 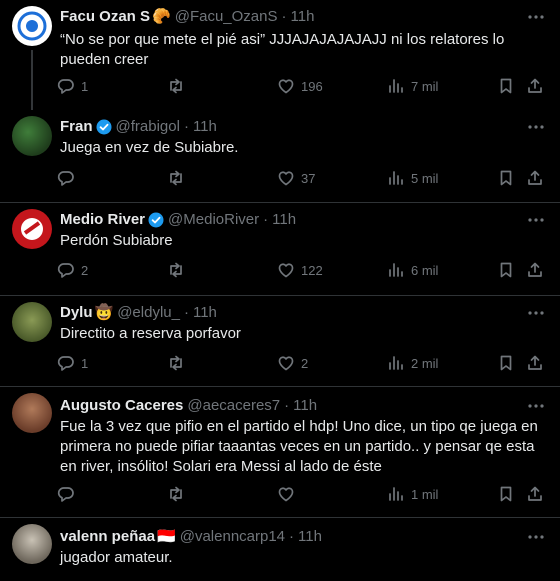 What do you see at coordinates (226, 17) in the screenshot?
I see `username: @Facu_OzanS` at bounding box center [226, 17].